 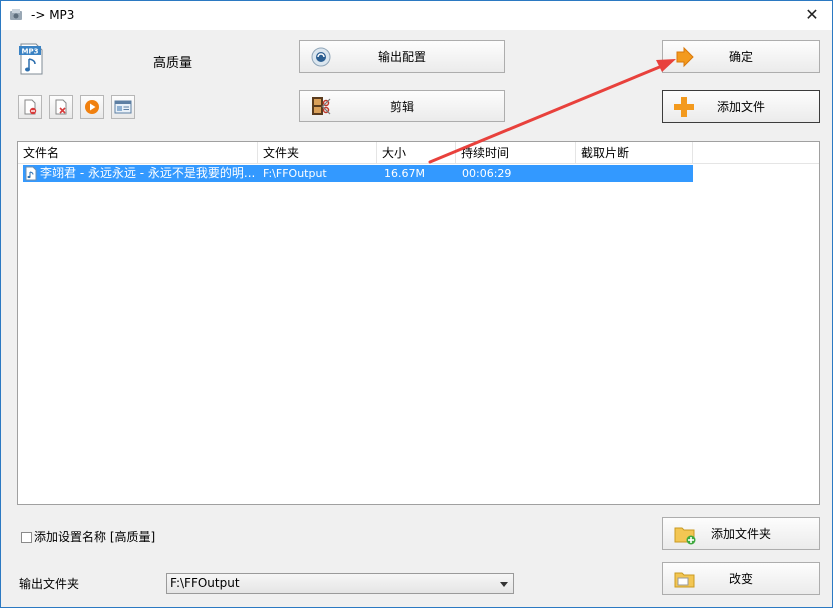 I want to click on add-folder-label: 添加文件夹, so click(x=740, y=534).